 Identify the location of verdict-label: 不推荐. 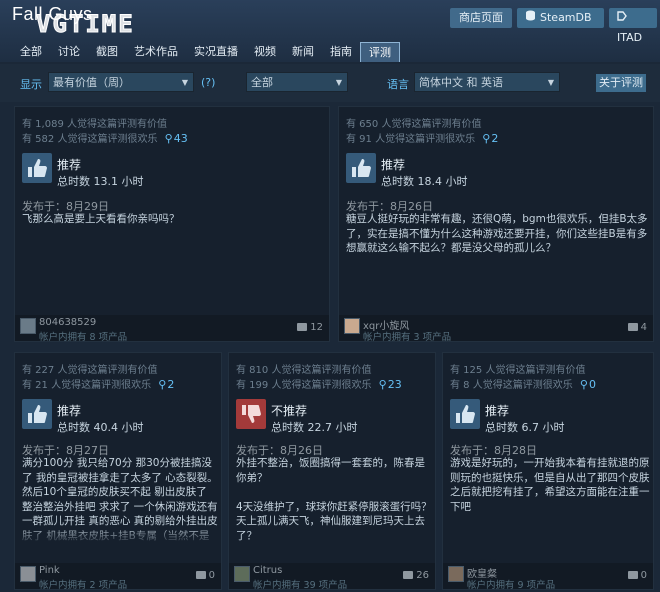
(289, 411).